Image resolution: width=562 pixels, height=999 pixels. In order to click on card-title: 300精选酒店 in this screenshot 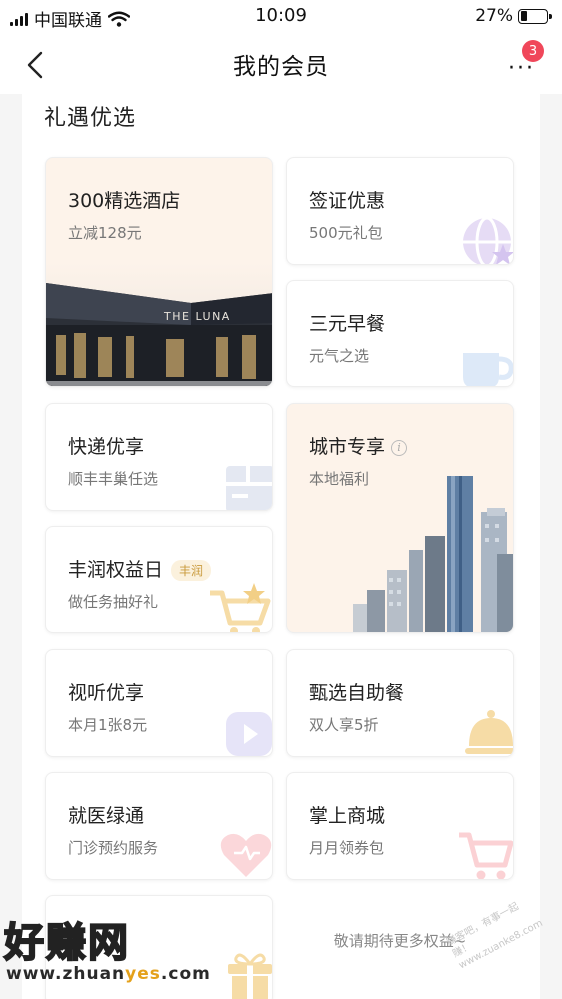, I will do `click(124, 201)`.